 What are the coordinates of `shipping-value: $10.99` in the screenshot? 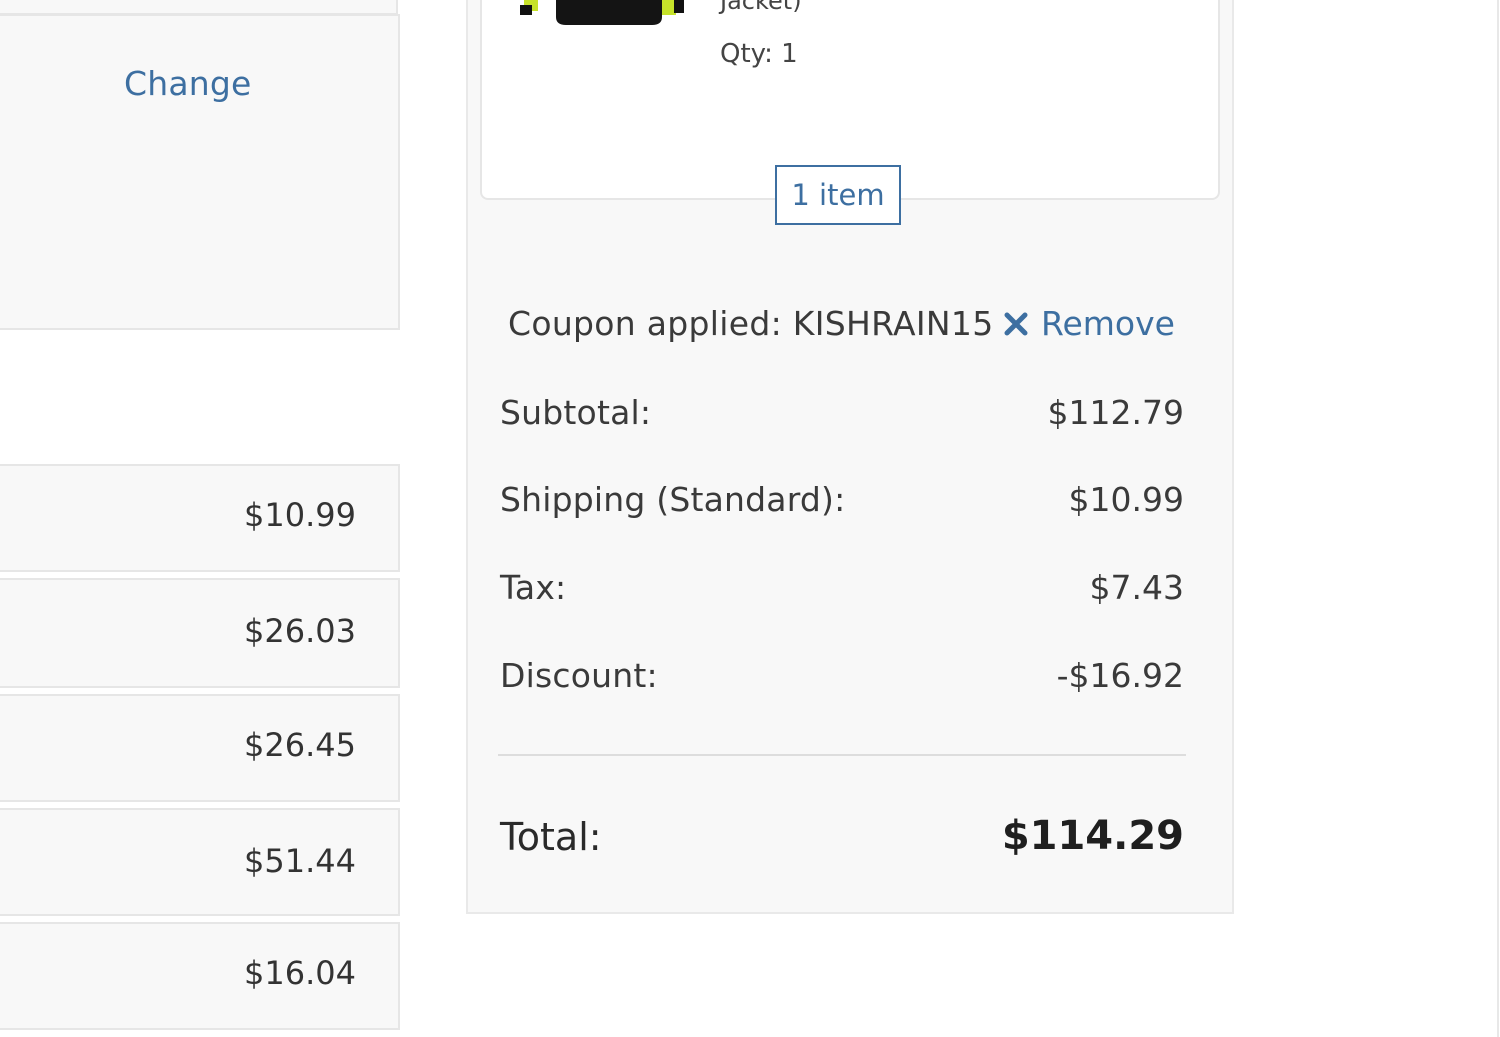 It's located at (1126, 499).